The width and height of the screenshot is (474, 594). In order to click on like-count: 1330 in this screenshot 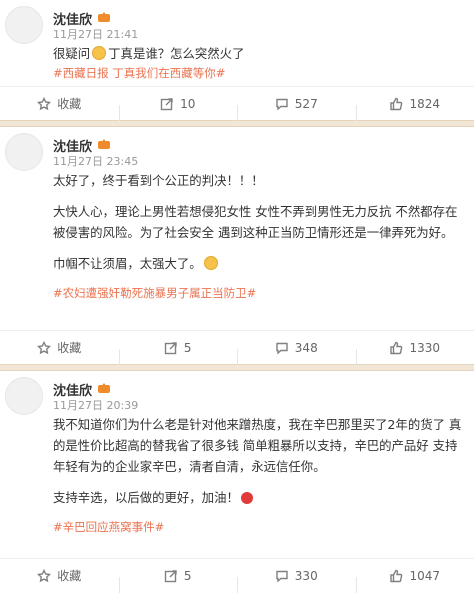, I will do `click(425, 347)`.